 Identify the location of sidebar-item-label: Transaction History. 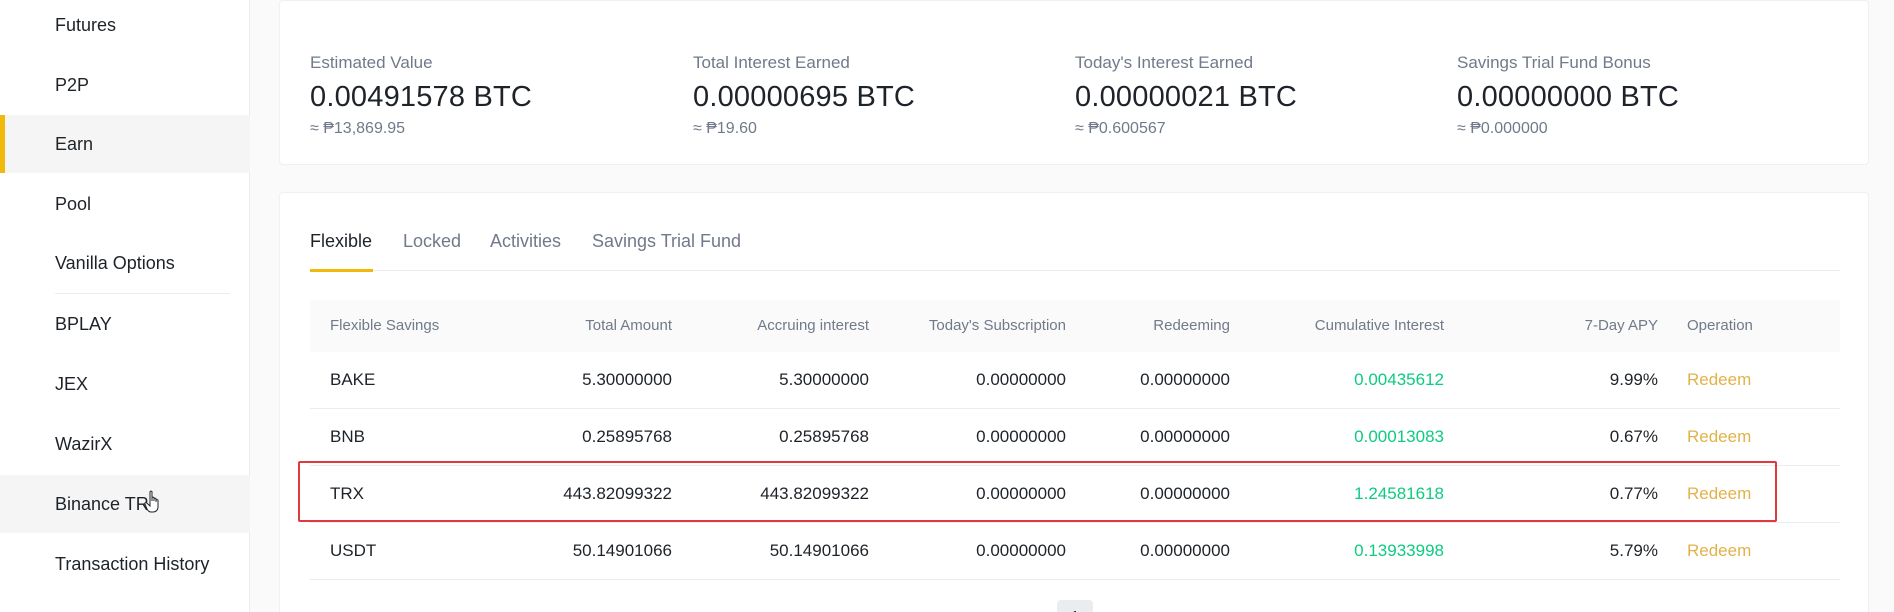
(132, 563).